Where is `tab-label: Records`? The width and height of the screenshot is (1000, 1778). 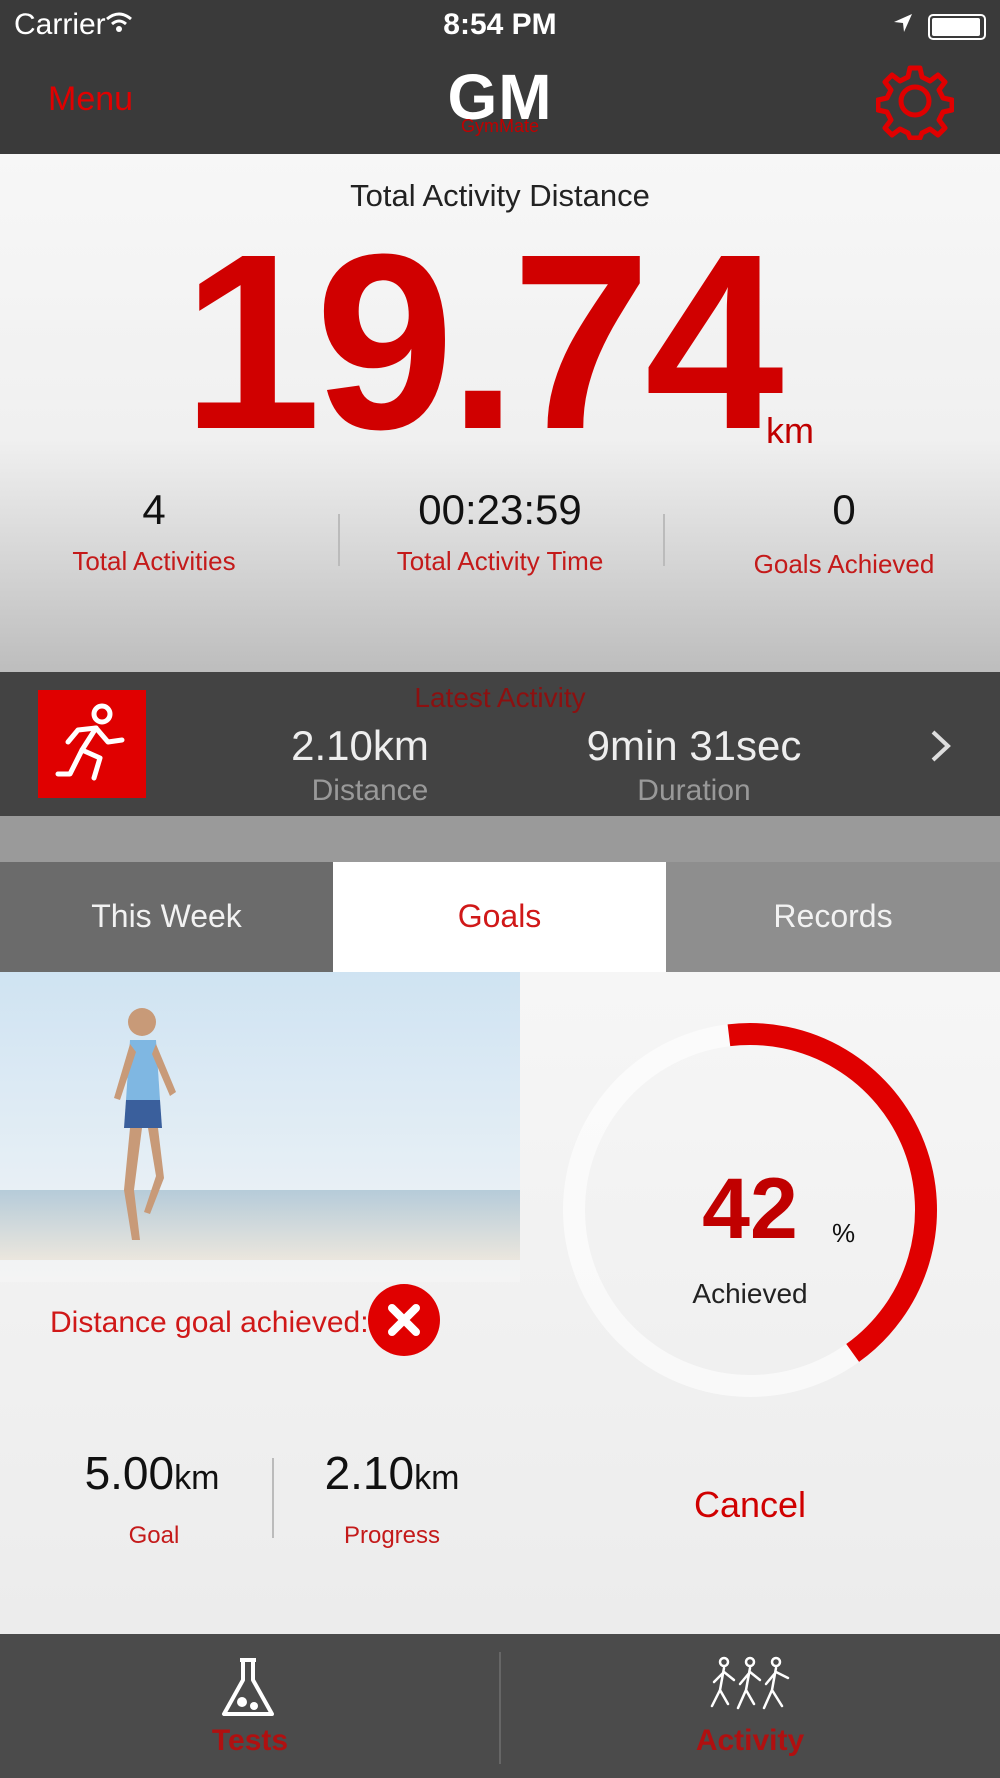
tab-label: Records is located at coordinates (833, 916).